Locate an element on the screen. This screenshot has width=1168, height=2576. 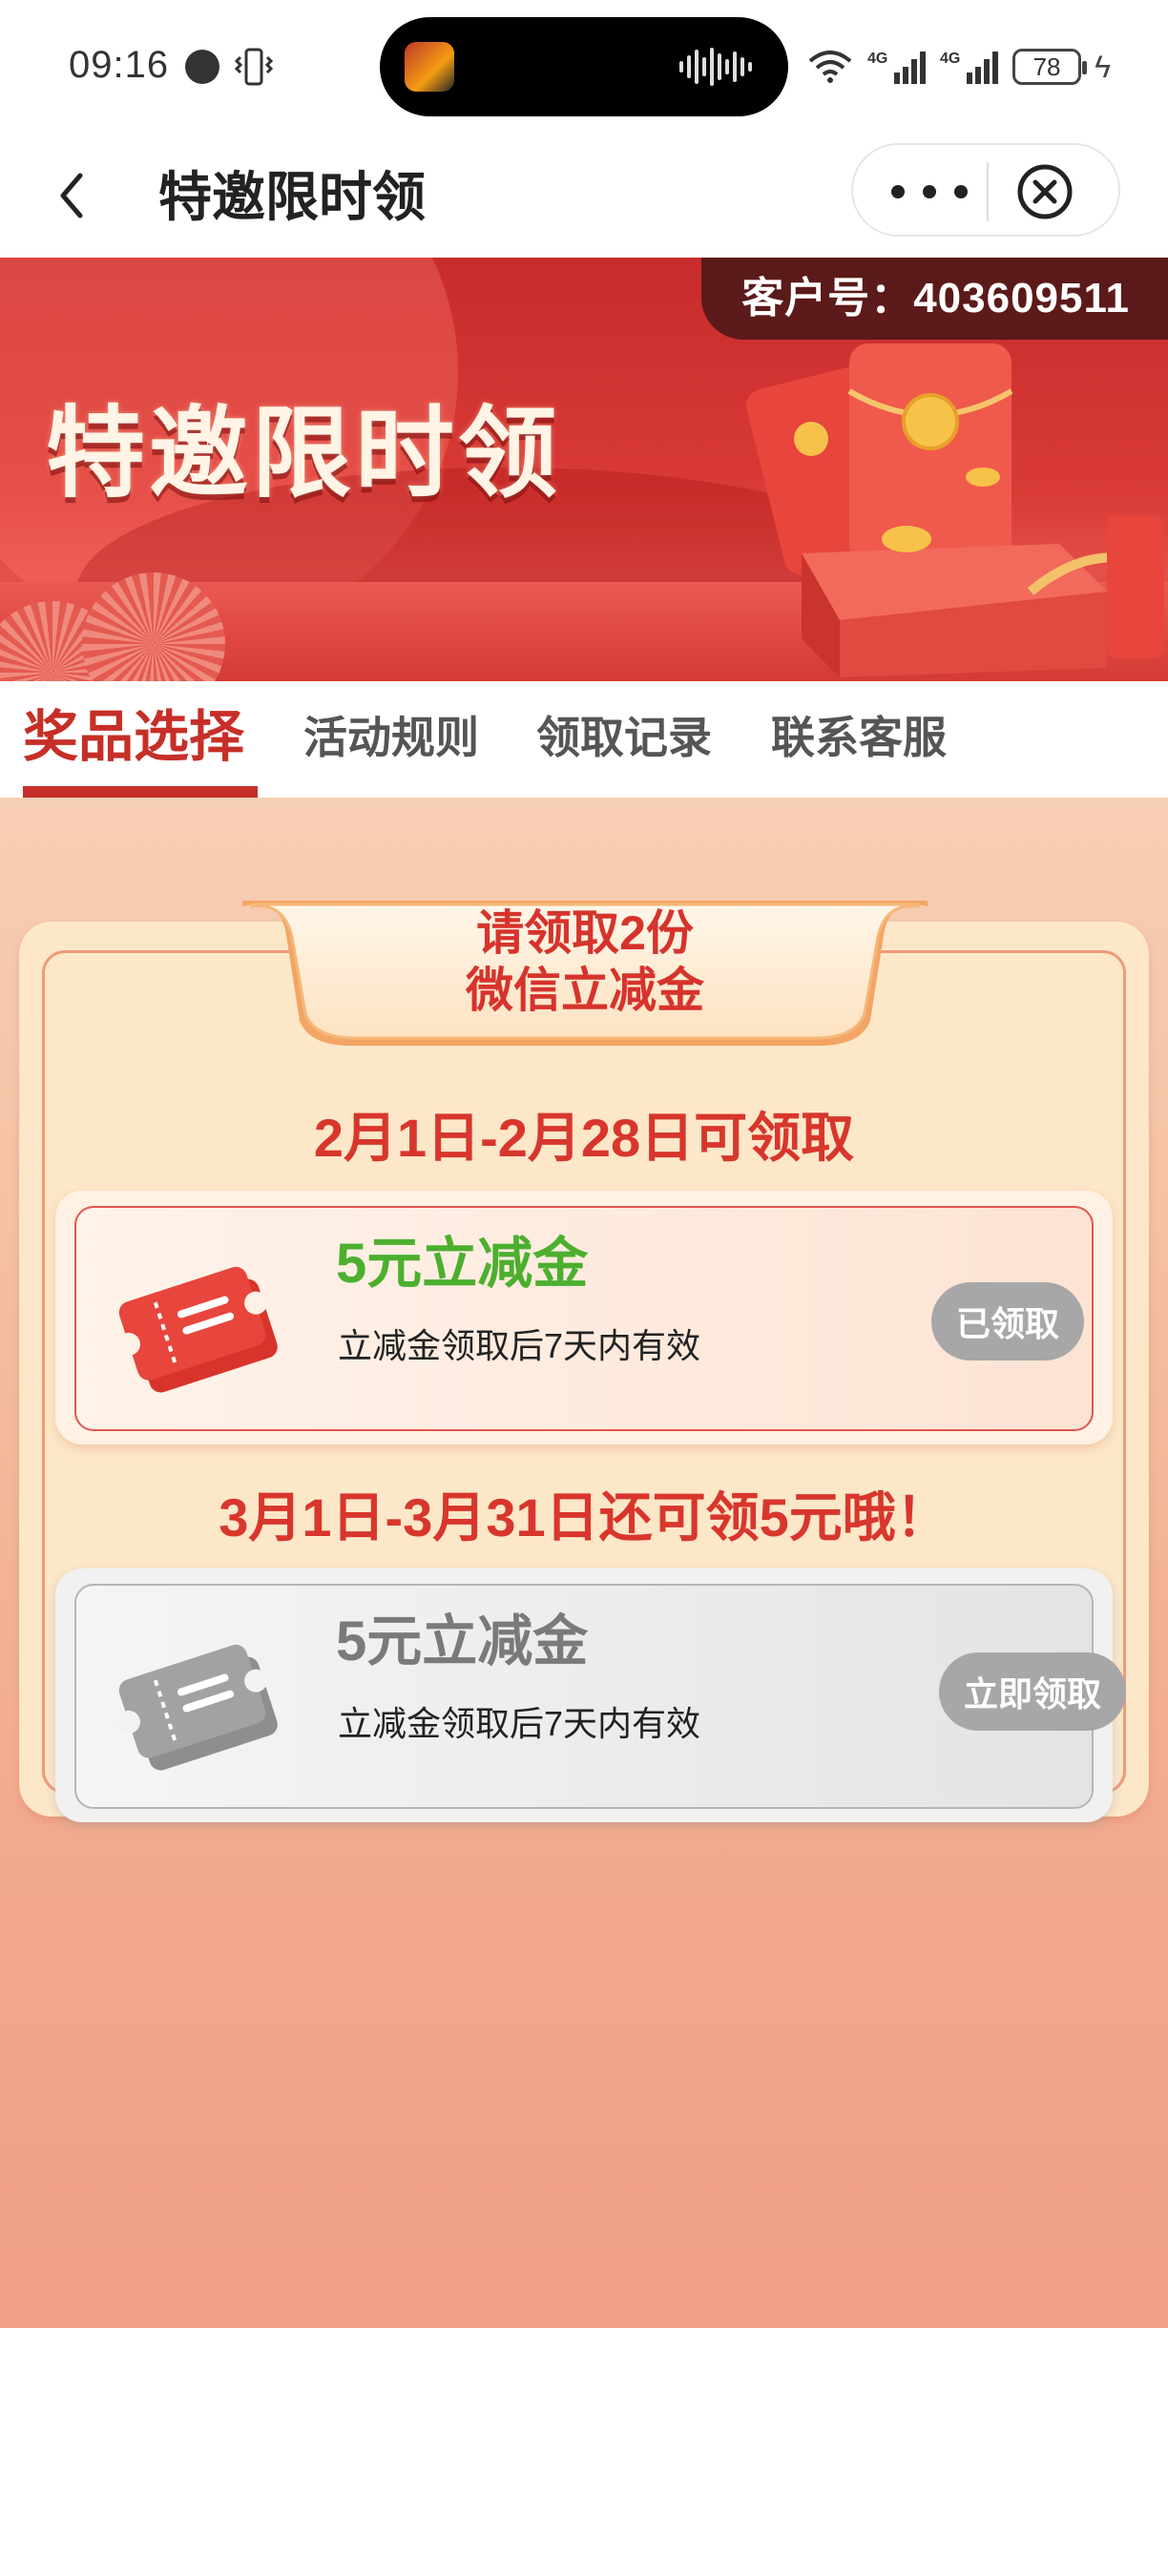
coupon-card-claimed: 5元立减金 立减金领取后7天内有效 已领取 is located at coordinates (584, 1317).